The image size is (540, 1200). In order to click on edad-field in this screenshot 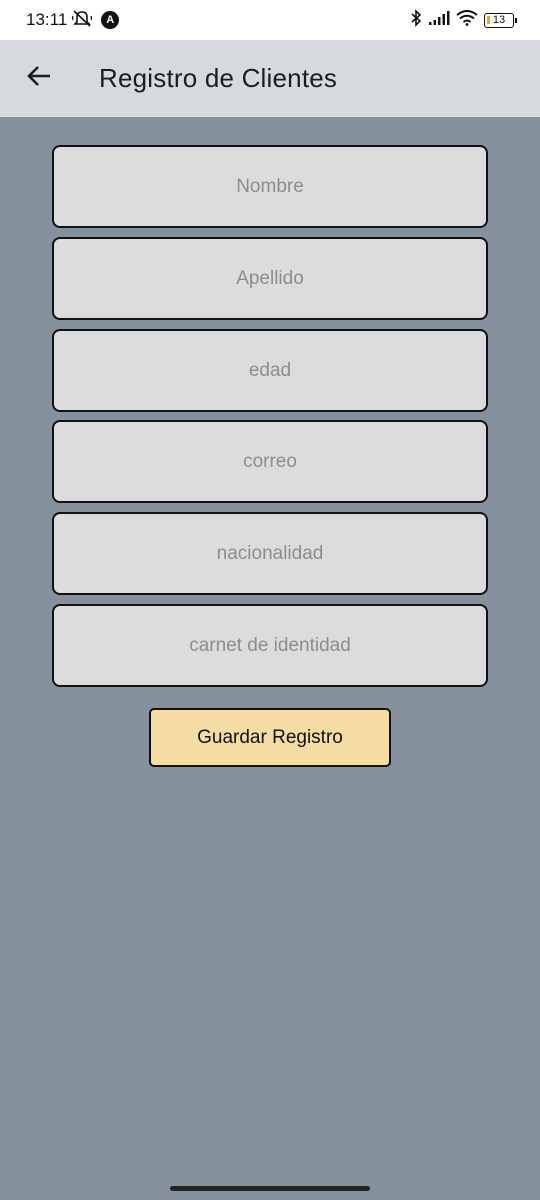, I will do `click(270, 370)`.